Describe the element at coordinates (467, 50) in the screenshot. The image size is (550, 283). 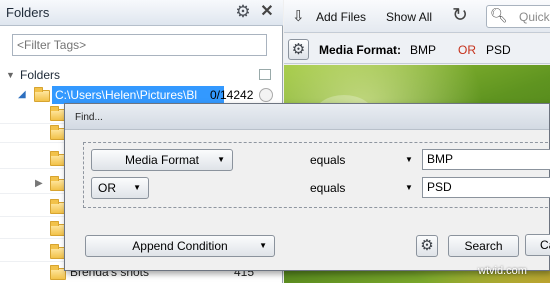
I see `filter-operator: OR` at that location.